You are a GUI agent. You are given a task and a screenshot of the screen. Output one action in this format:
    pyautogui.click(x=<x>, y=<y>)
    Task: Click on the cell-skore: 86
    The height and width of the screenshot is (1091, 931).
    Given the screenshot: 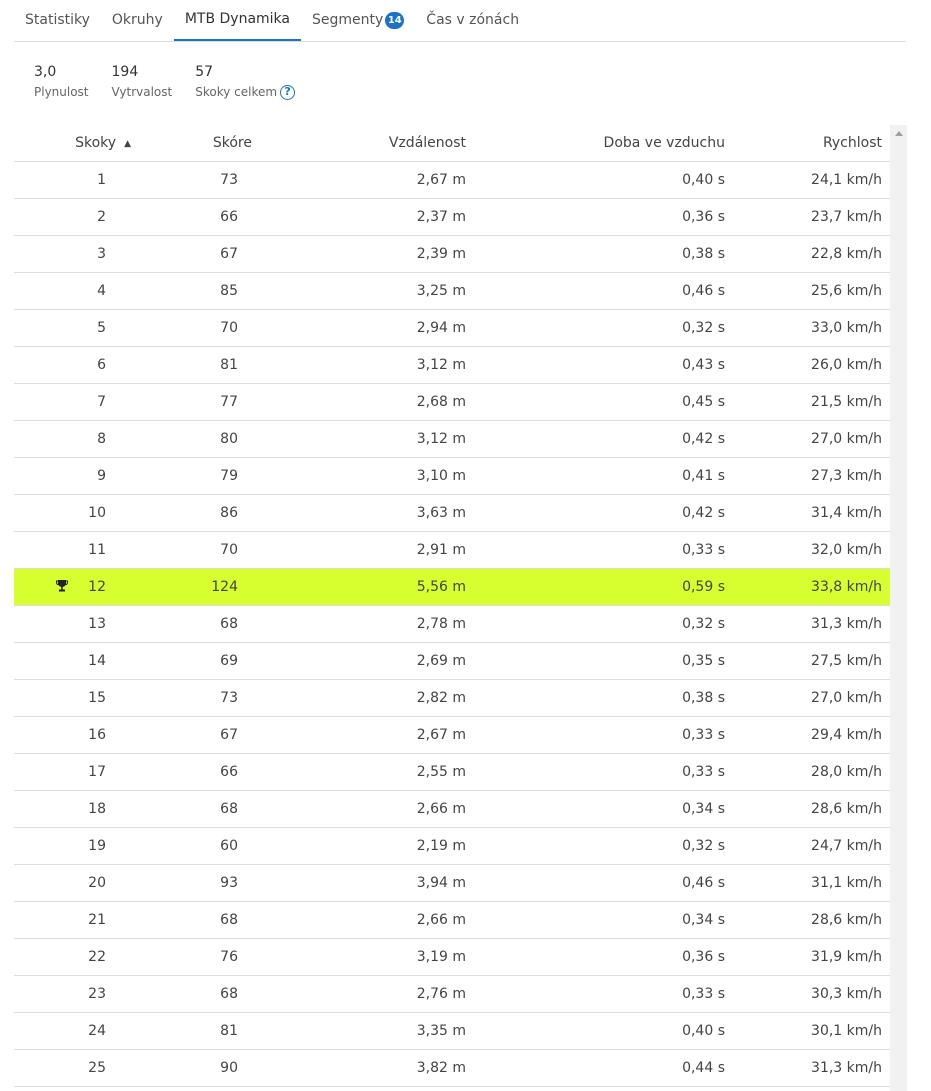 What is the action you would take?
    pyautogui.click(x=229, y=513)
    